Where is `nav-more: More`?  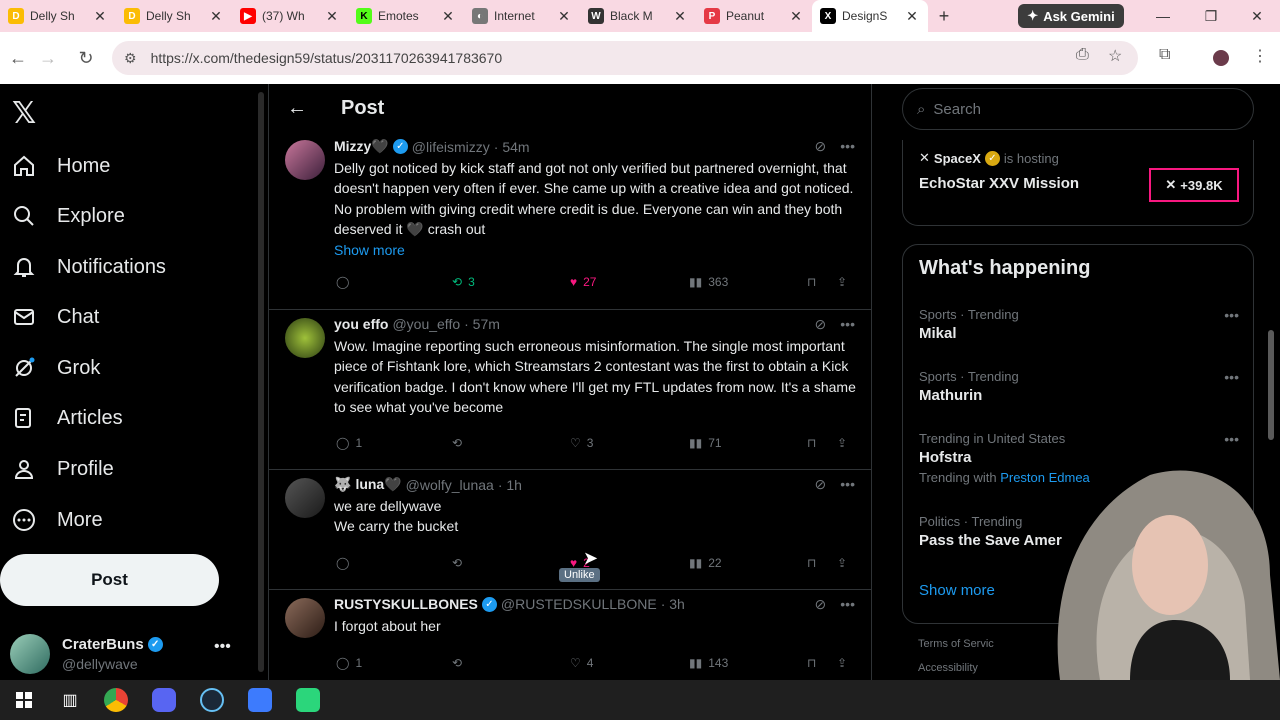 nav-more: More is located at coordinates (56, 520).